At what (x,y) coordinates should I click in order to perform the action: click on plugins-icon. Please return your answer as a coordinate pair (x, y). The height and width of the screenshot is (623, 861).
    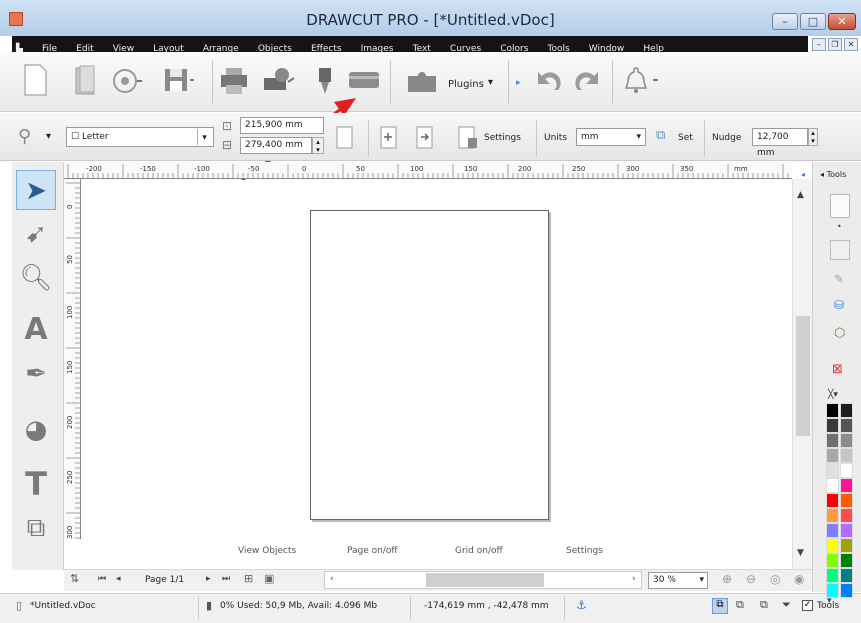
    Looking at the image, I should click on (423, 81).